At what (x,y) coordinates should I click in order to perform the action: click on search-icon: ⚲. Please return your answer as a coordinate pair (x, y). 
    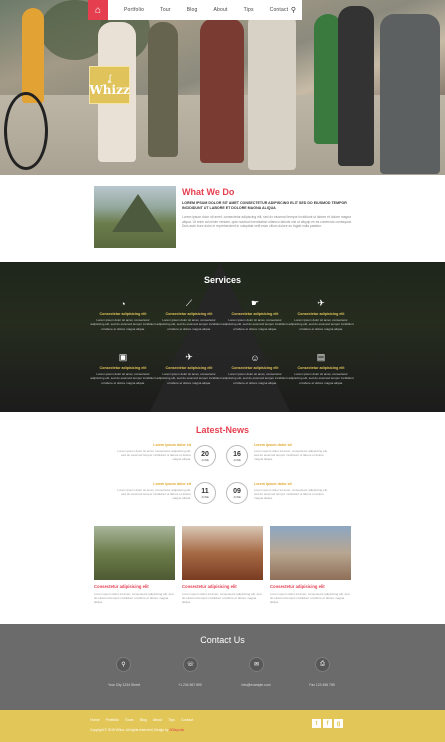
    Looking at the image, I should click on (293, 10).